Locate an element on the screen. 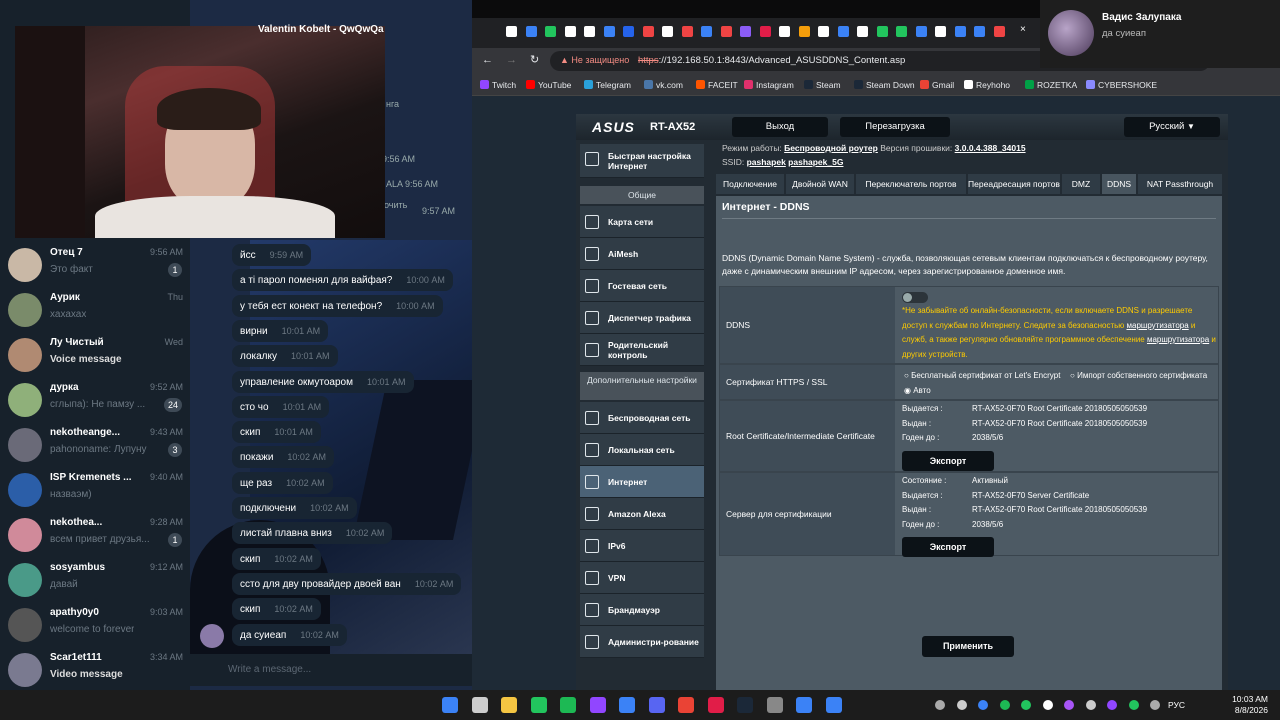 This screenshot has width=1280, height=720. chat-item: nekothea... 9:28 AM всем привет друзья... 1 is located at coordinates (95, 534).